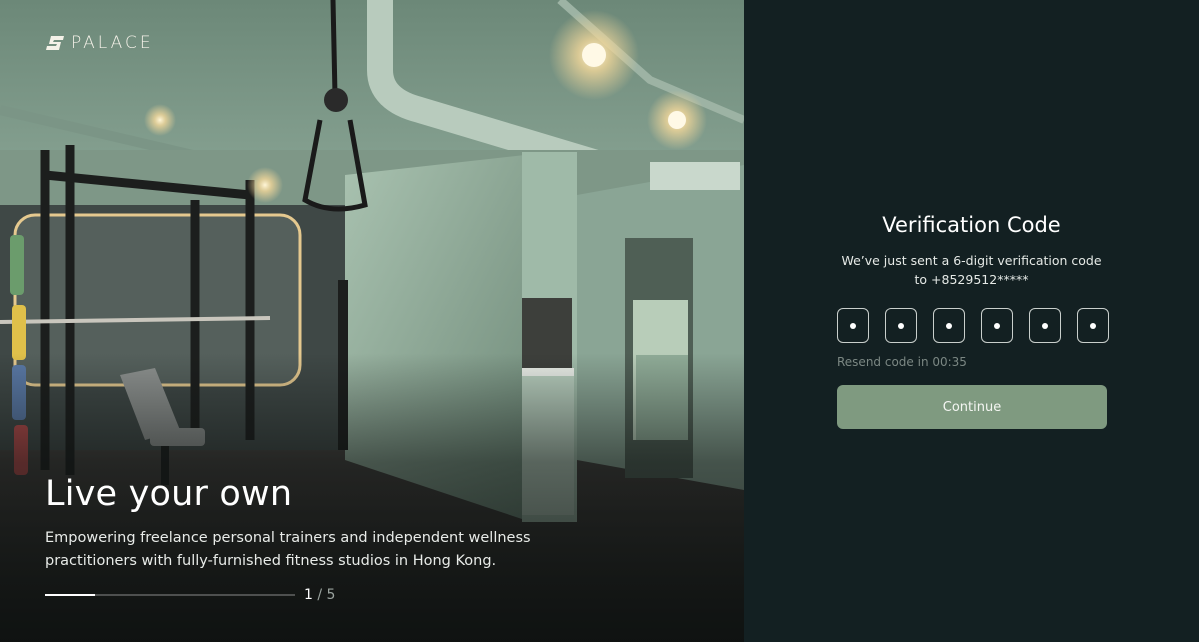 This screenshot has width=1199, height=642. What do you see at coordinates (112, 43) in the screenshot?
I see `brand-name: PALACE` at bounding box center [112, 43].